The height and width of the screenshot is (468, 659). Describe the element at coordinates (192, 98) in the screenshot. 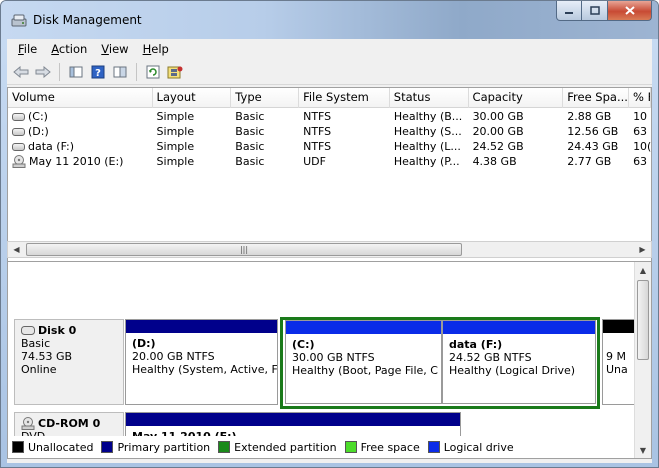

I see `column-header-layout: Layout` at that location.